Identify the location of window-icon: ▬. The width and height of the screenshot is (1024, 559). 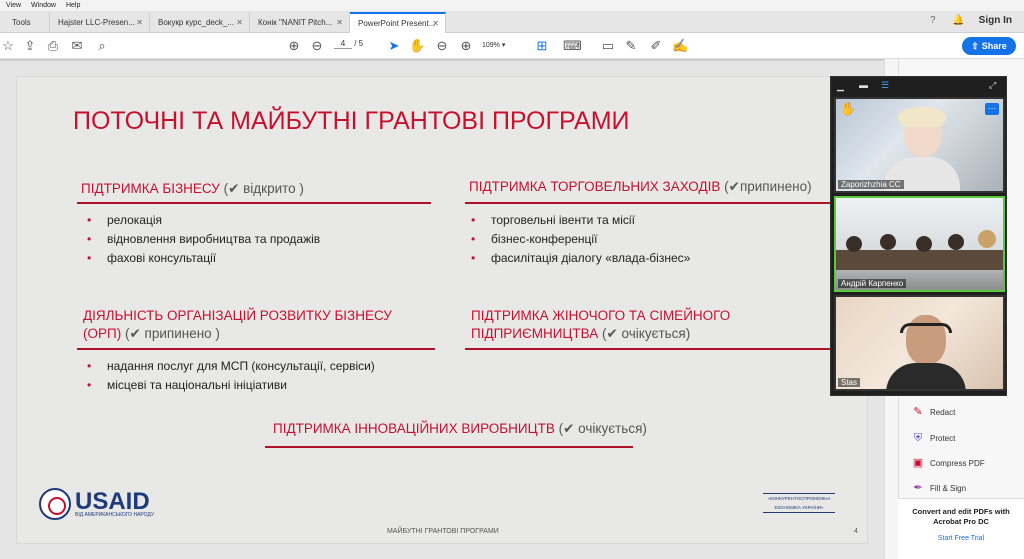
(863, 85).